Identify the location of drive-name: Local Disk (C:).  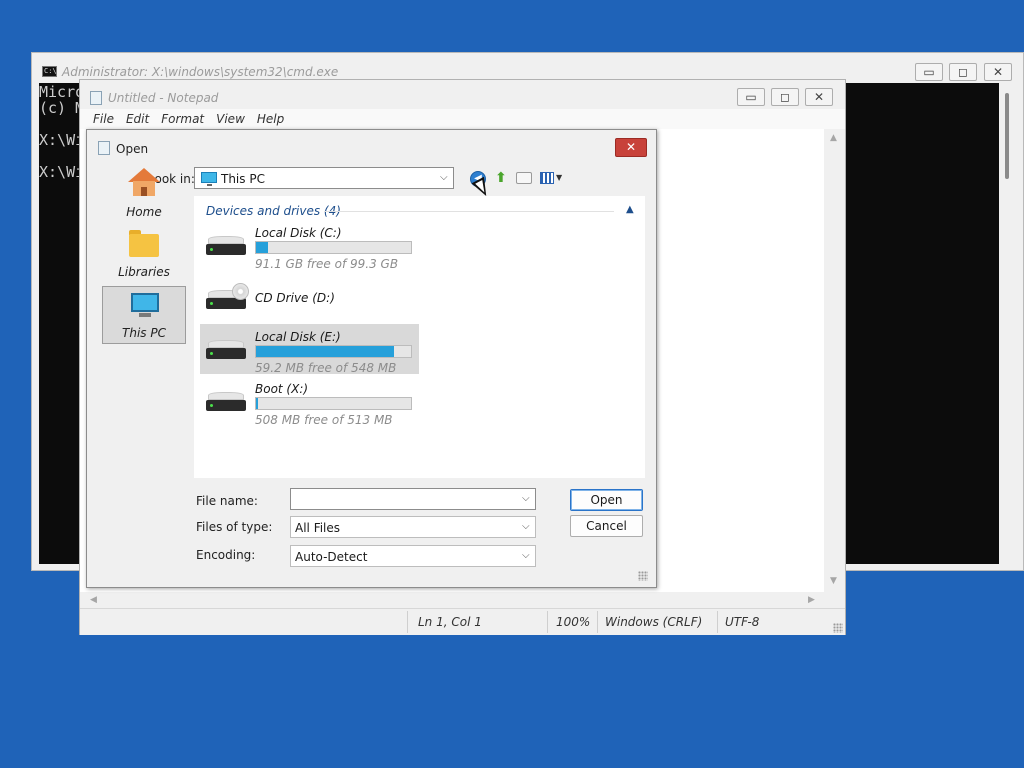
(298, 233).